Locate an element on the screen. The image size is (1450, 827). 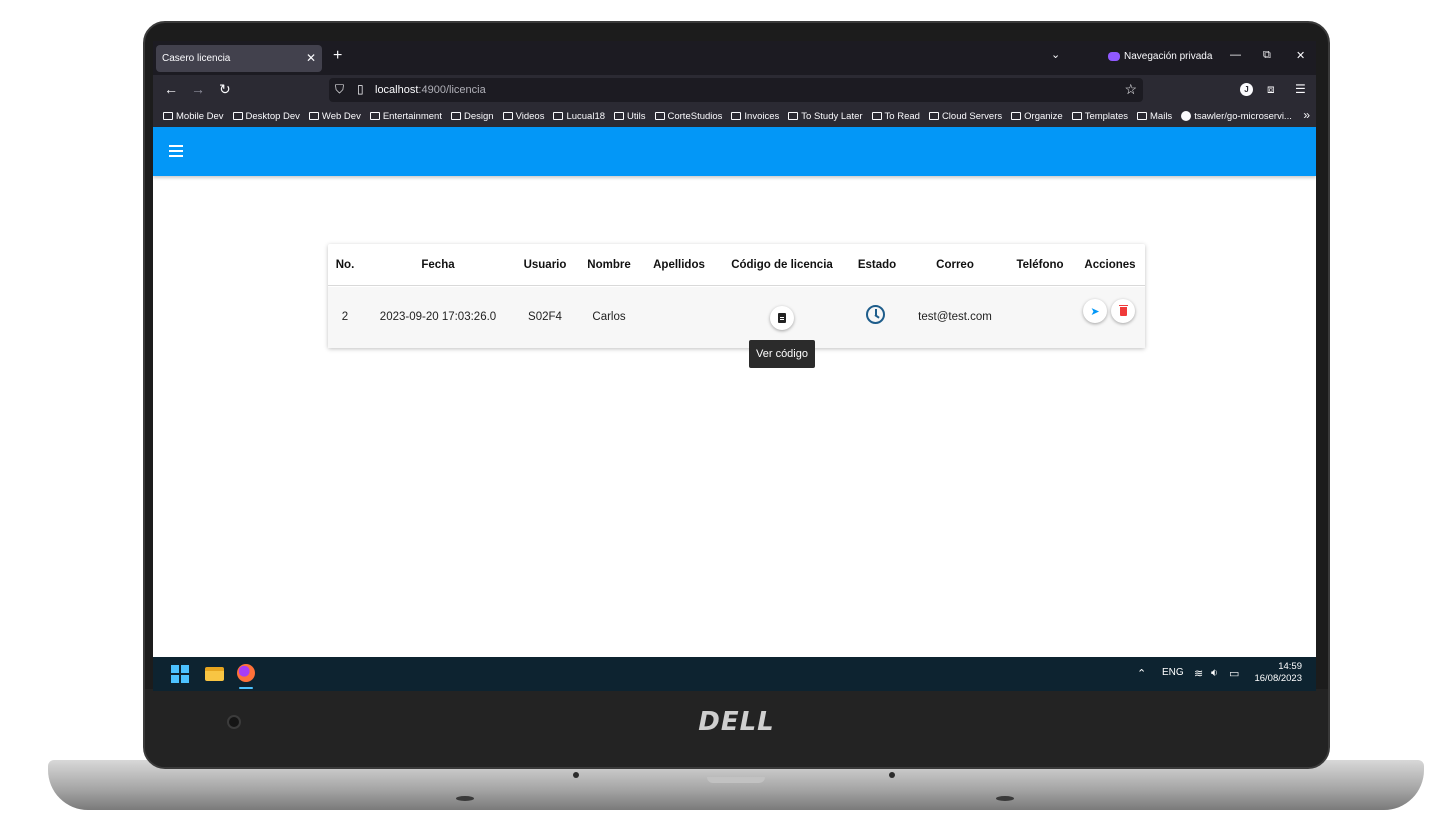
bookmark-star-icon: ☆ is located at coordinates (1130, 89).